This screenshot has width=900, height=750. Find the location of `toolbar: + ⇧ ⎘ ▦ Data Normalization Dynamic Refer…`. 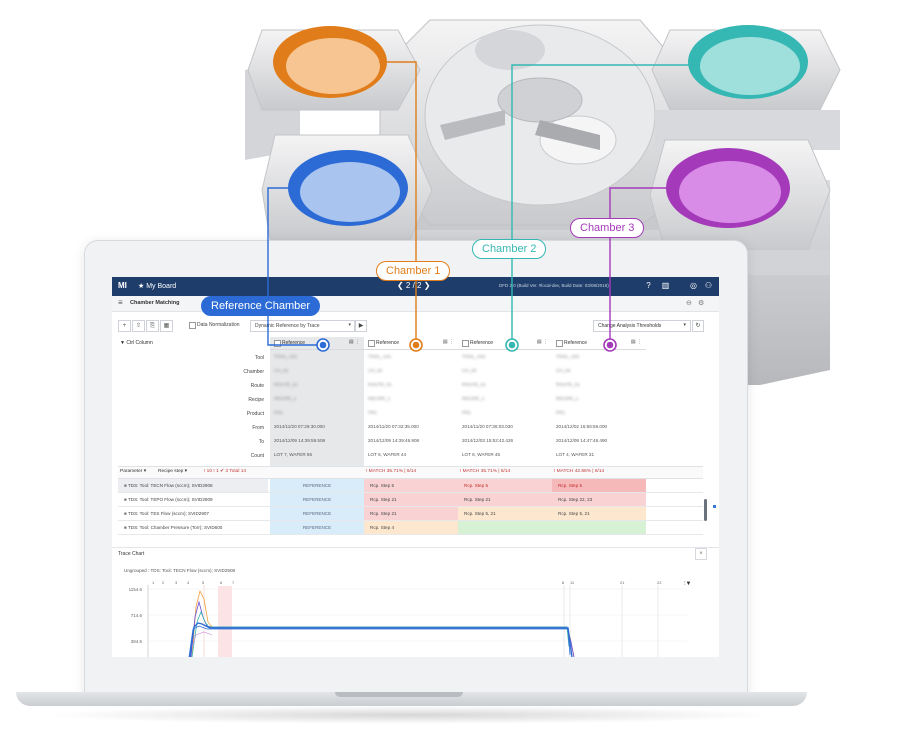

toolbar: + ⇧ ⎘ ▦ Data Normalization Dynamic Refer… is located at coordinates (415, 325).